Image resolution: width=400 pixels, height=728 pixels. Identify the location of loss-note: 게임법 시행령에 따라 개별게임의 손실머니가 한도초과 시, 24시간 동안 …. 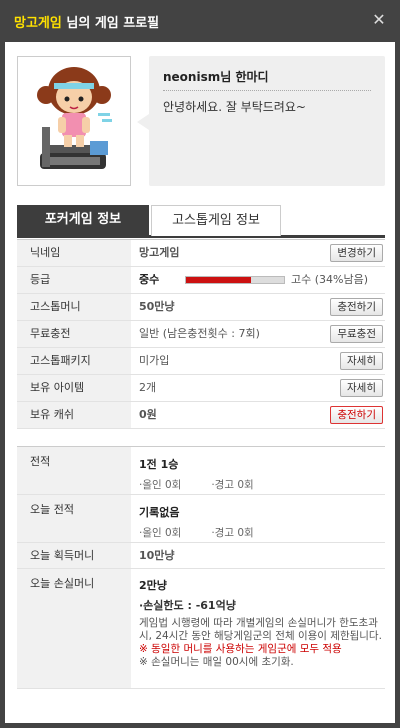
(260, 629).